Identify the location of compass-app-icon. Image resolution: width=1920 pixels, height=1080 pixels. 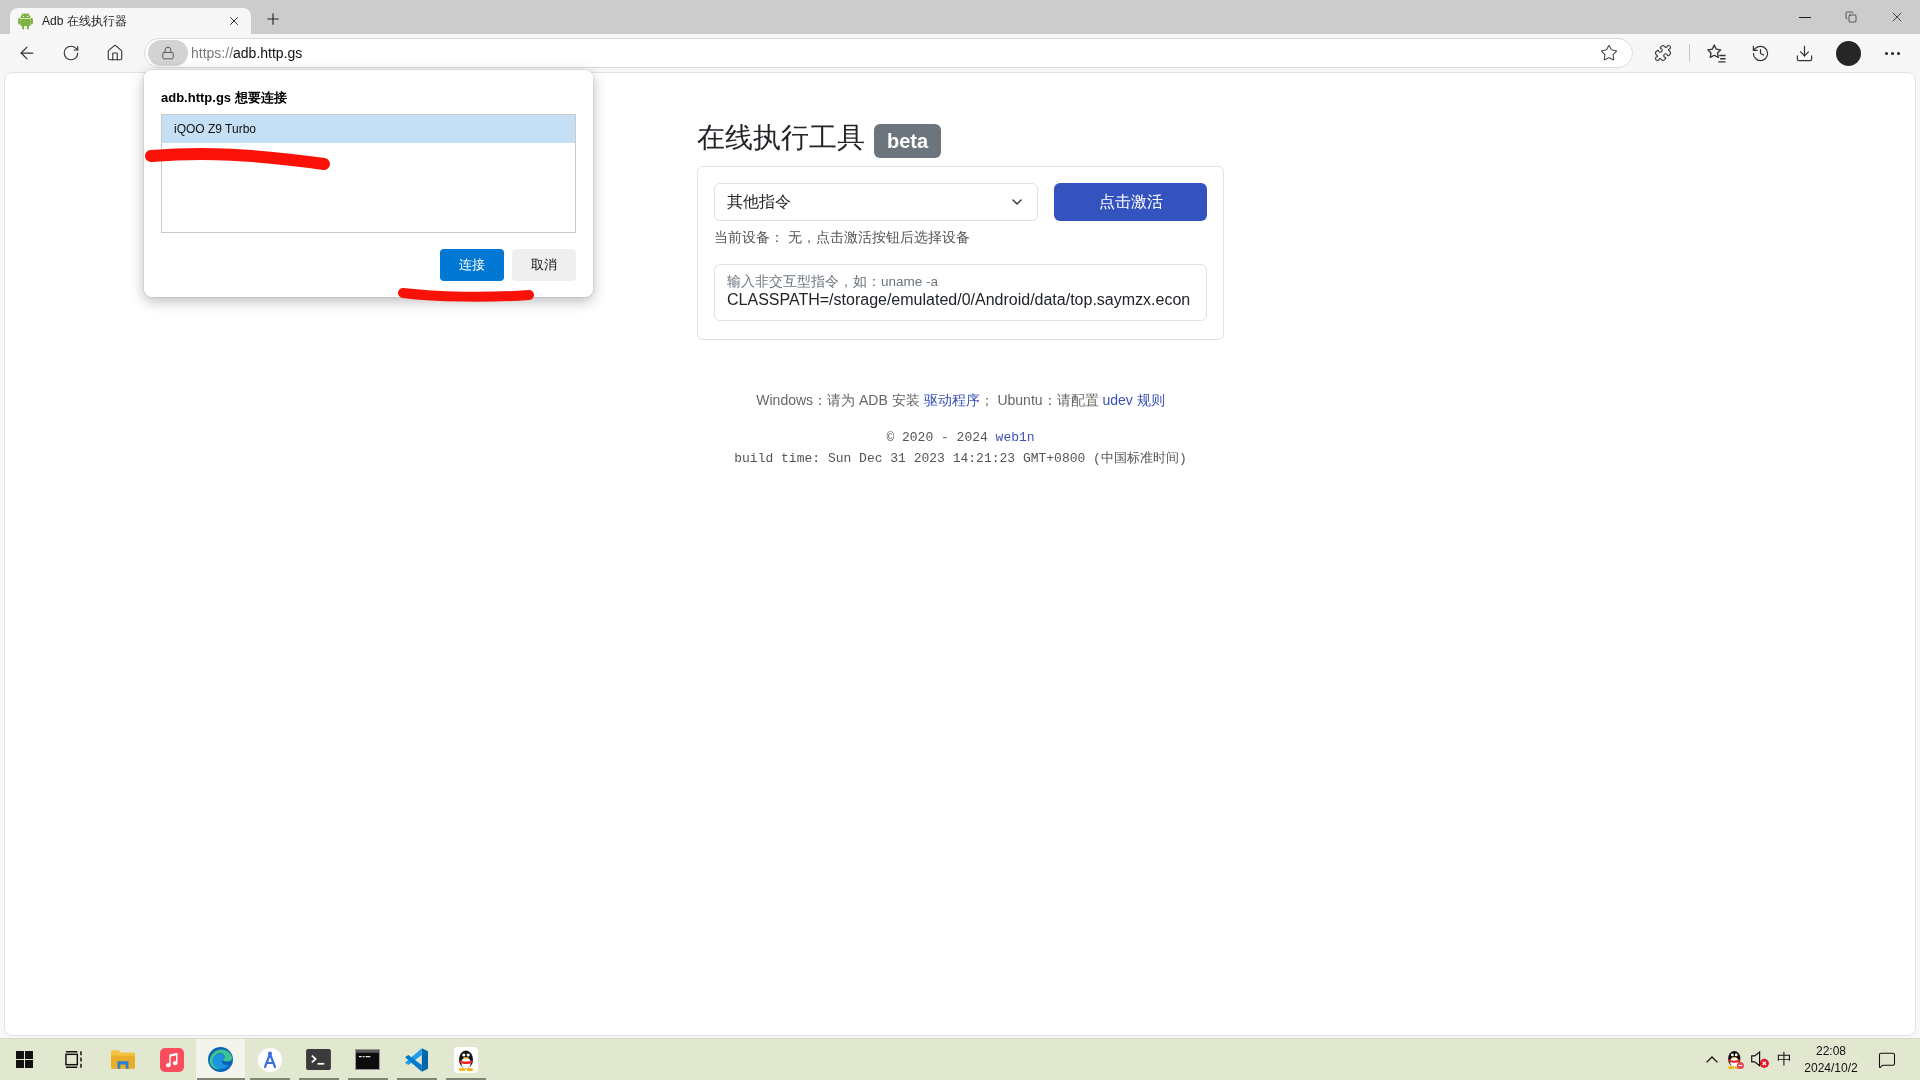
(269, 1059).